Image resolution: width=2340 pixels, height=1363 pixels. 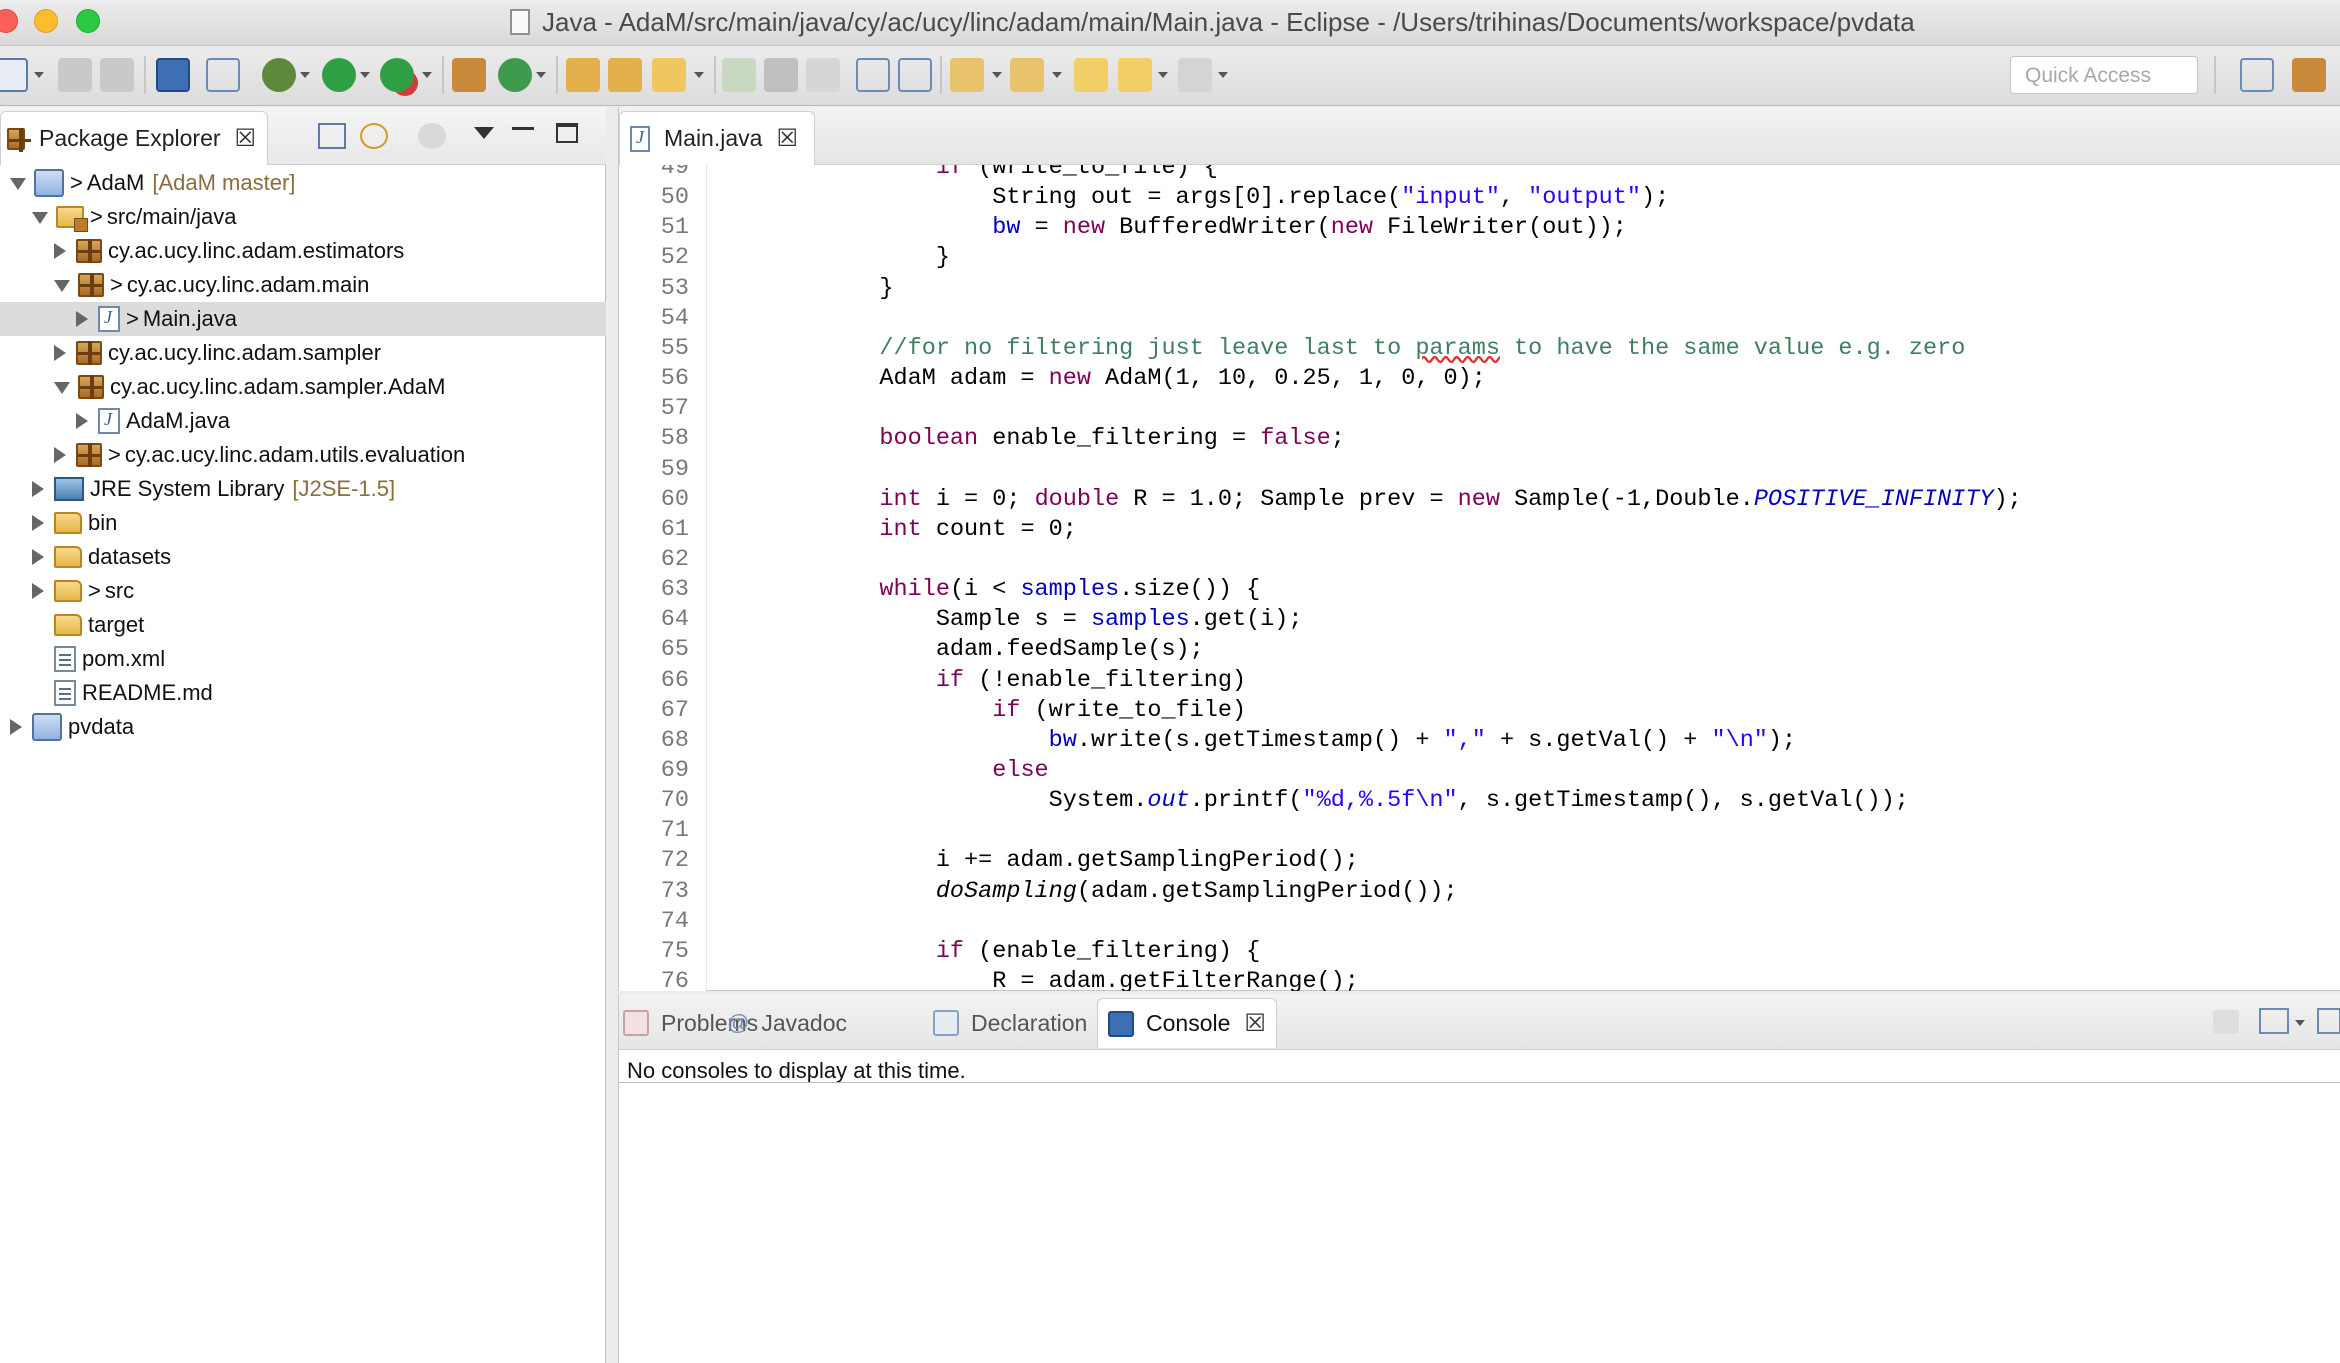 I want to click on last-edit-icon, so click(x=1091, y=75).